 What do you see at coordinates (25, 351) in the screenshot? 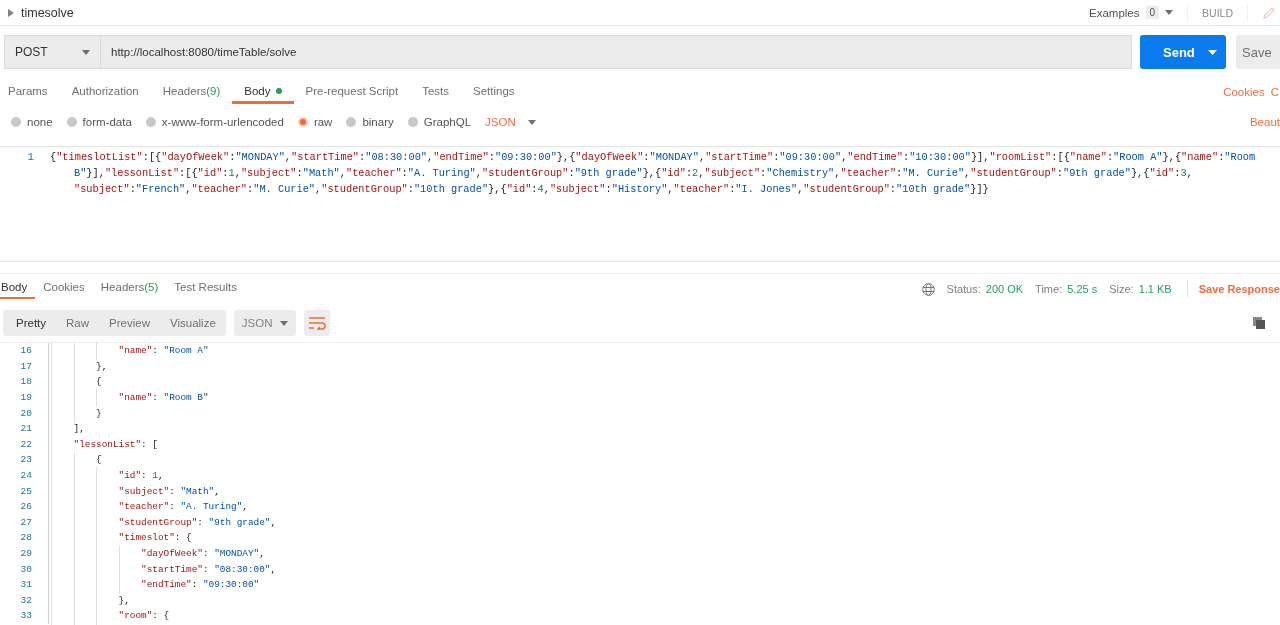
I see `line-number: 16` at bounding box center [25, 351].